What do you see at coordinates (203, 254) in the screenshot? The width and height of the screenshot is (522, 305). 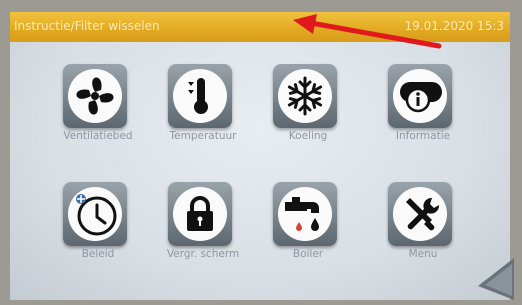 I see `menu-label: Vergr. scherm` at bounding box center [203, 254].